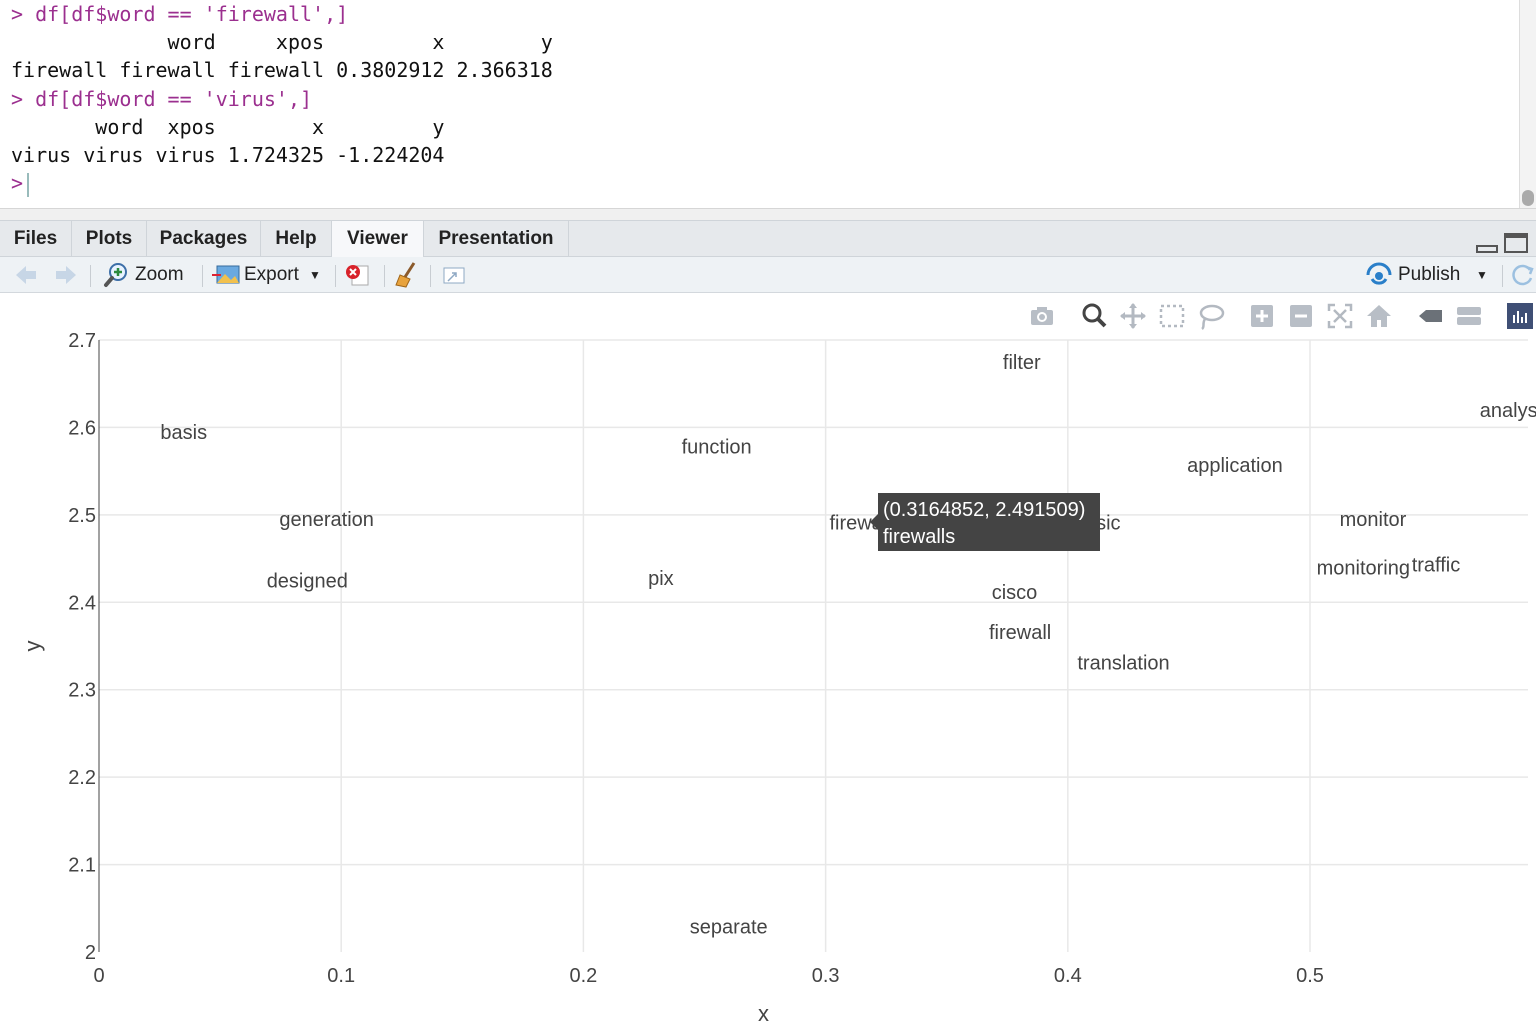  Describe the element at coordinates (228, 154) in the screenshot. I see `console-output-line: virus virus virus 1.724325 -1.224204` at that location.